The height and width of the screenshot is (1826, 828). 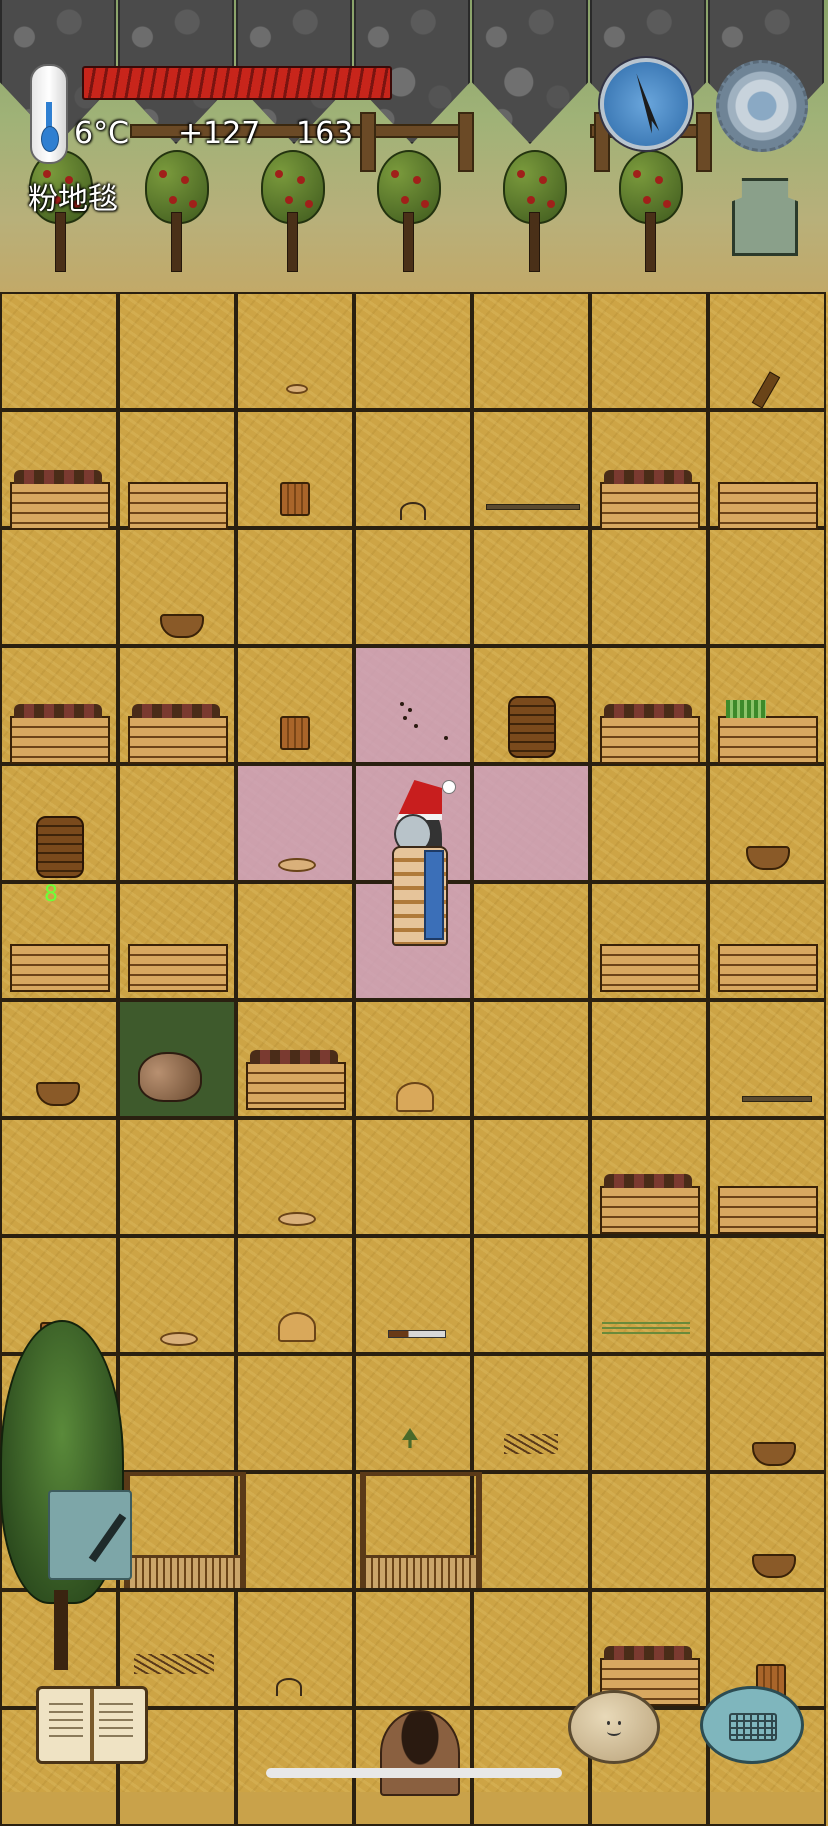 What do you see at coordinates (419, 800) in the screenshot?
I see `santa-hat` at bounding box center [419, 800].